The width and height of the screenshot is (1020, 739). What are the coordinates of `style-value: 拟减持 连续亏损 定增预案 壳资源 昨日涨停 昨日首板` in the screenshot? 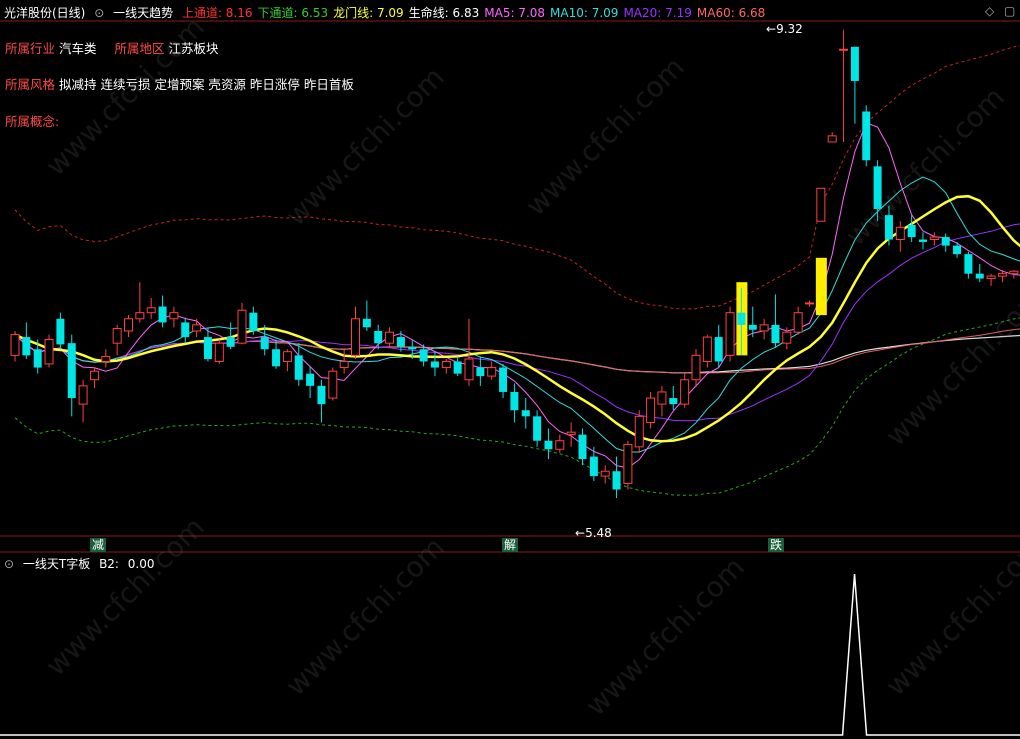 It's located at (206, 84).